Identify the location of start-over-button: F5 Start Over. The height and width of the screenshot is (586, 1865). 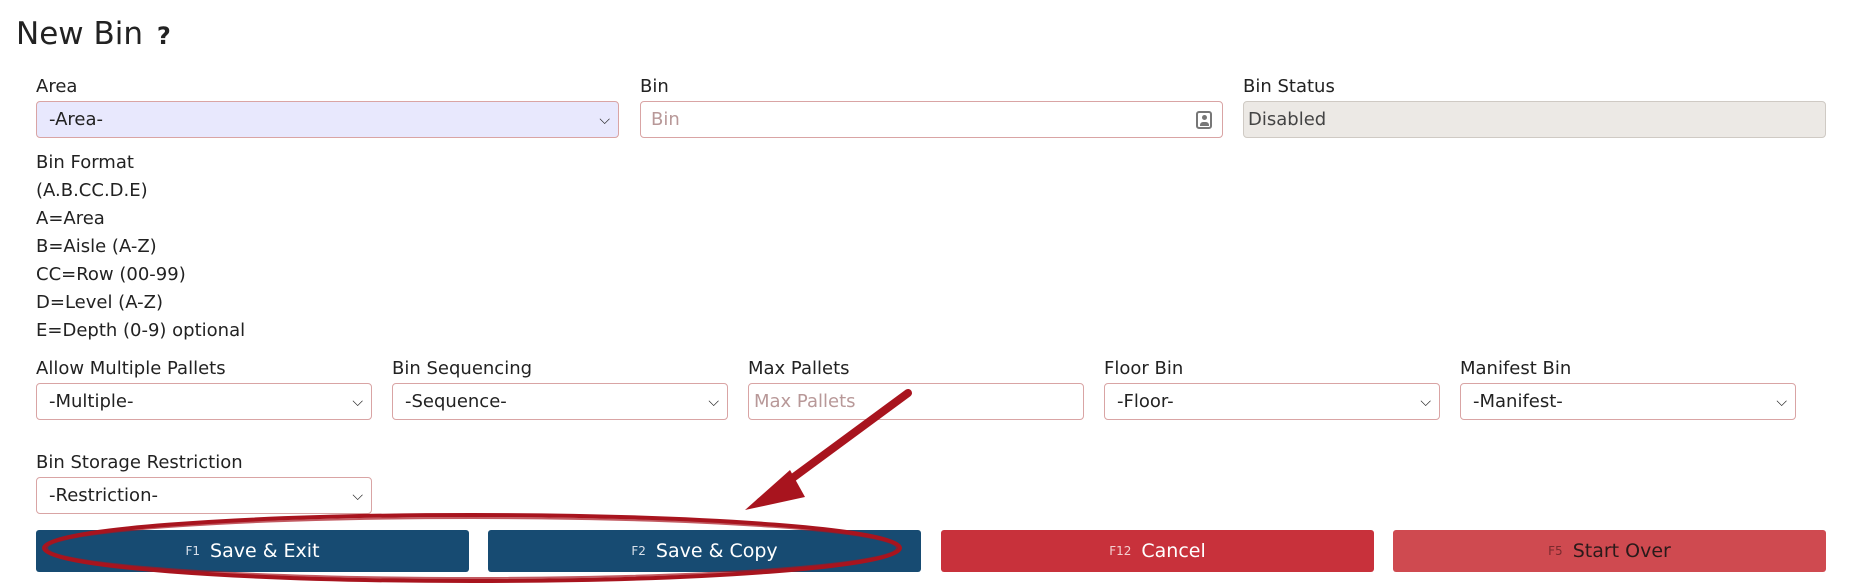
(1609, 551).